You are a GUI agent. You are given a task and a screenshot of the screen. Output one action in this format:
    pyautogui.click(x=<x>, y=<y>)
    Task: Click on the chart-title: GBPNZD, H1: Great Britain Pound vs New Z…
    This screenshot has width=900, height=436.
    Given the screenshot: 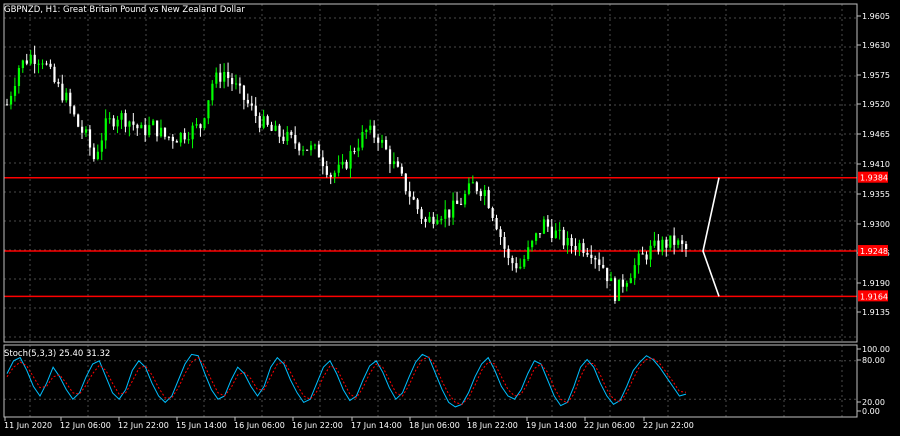 What is the action you would take?
    pyautogui.click(x=124, y=10)
    